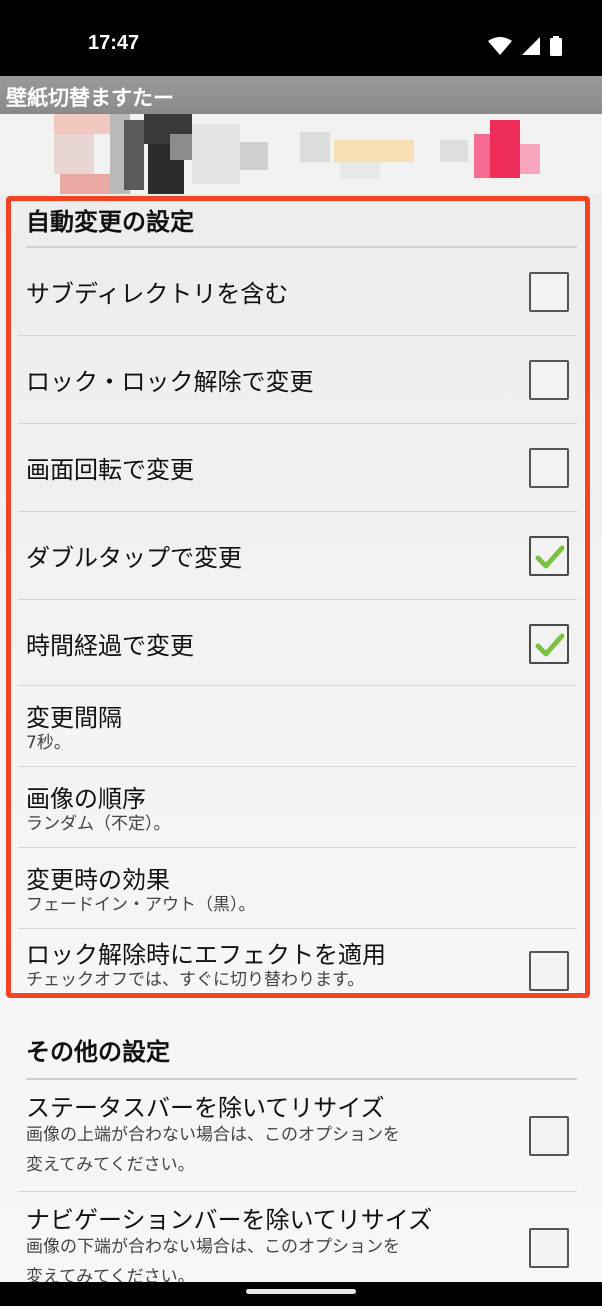  What do you see at coordinates (301, 95) in the screenshot?
I see `app-title-bar: 壁紙切替ますたー` at bounding box center [301, 95].